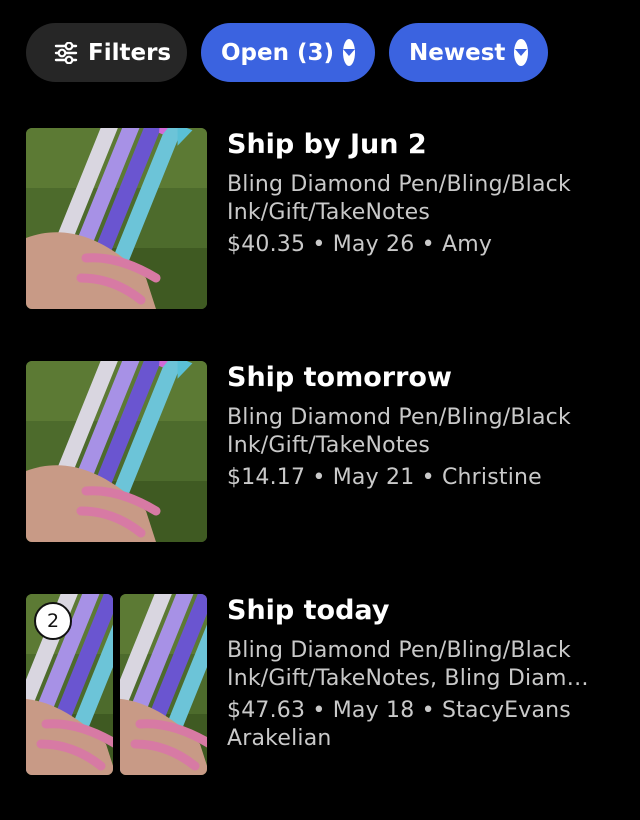  I want to click on order-thumbnail: 2, so click(116, 684).